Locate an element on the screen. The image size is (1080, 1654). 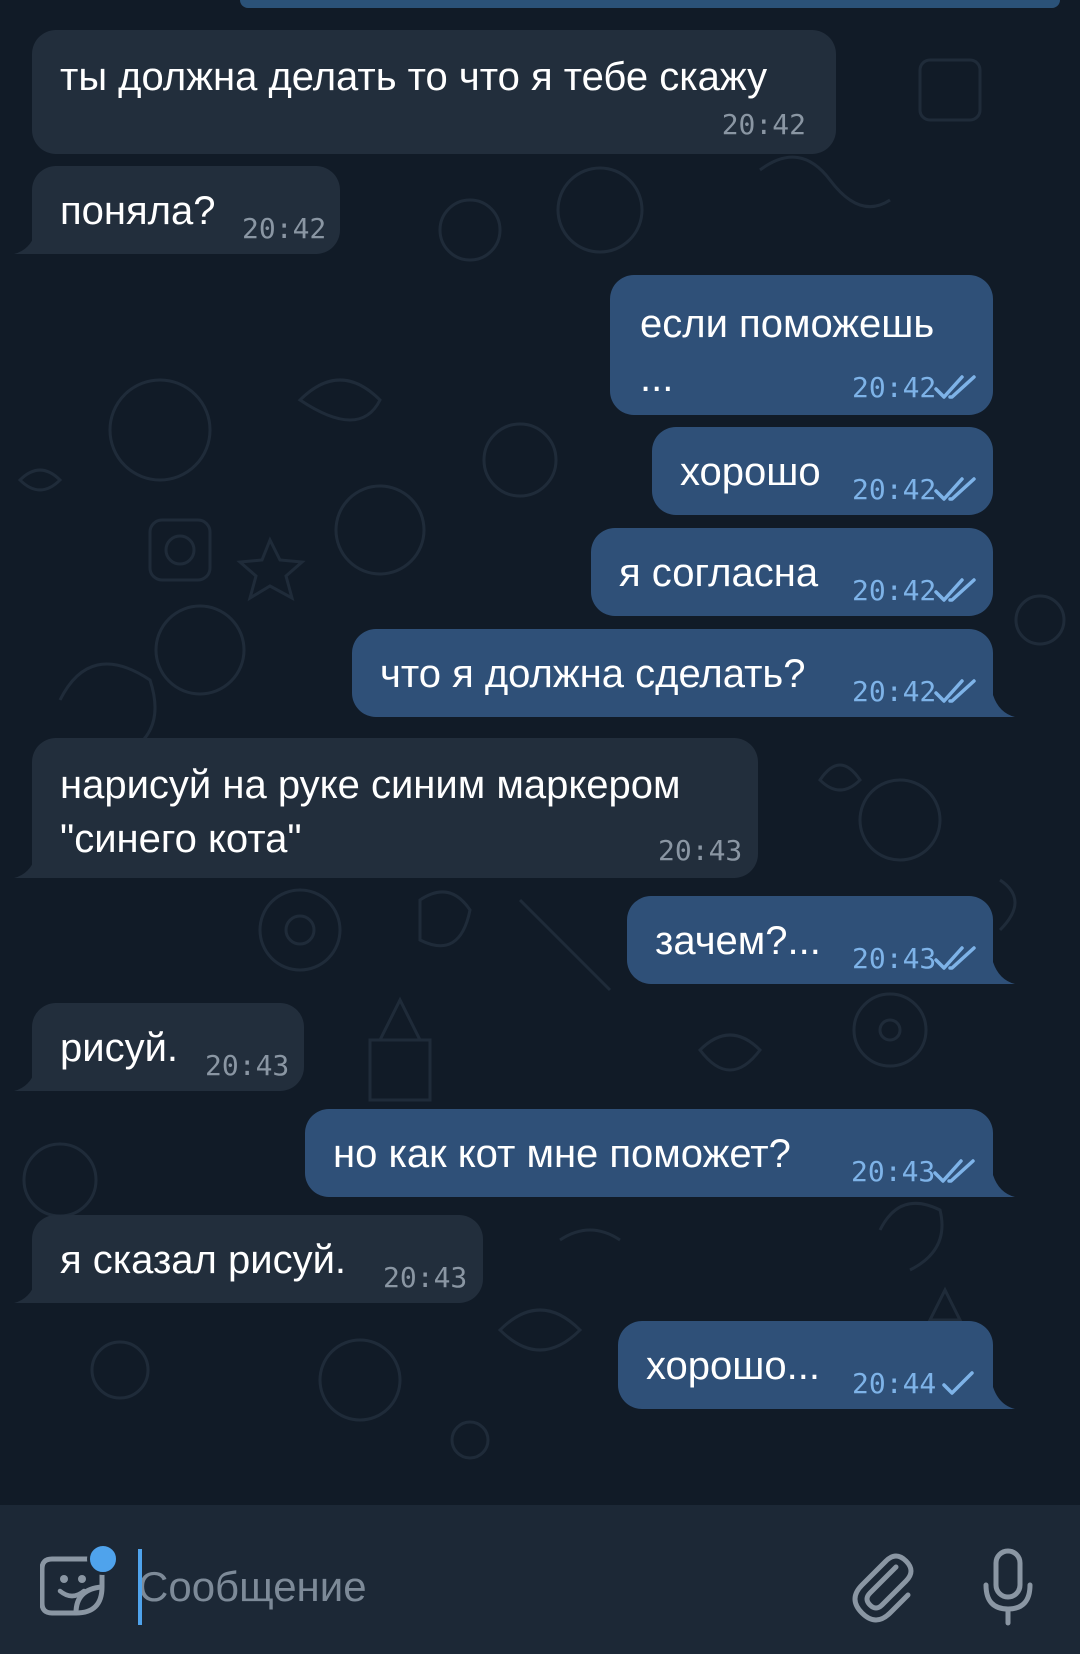
message-text: поняла? is located at coordinates (138, 211).